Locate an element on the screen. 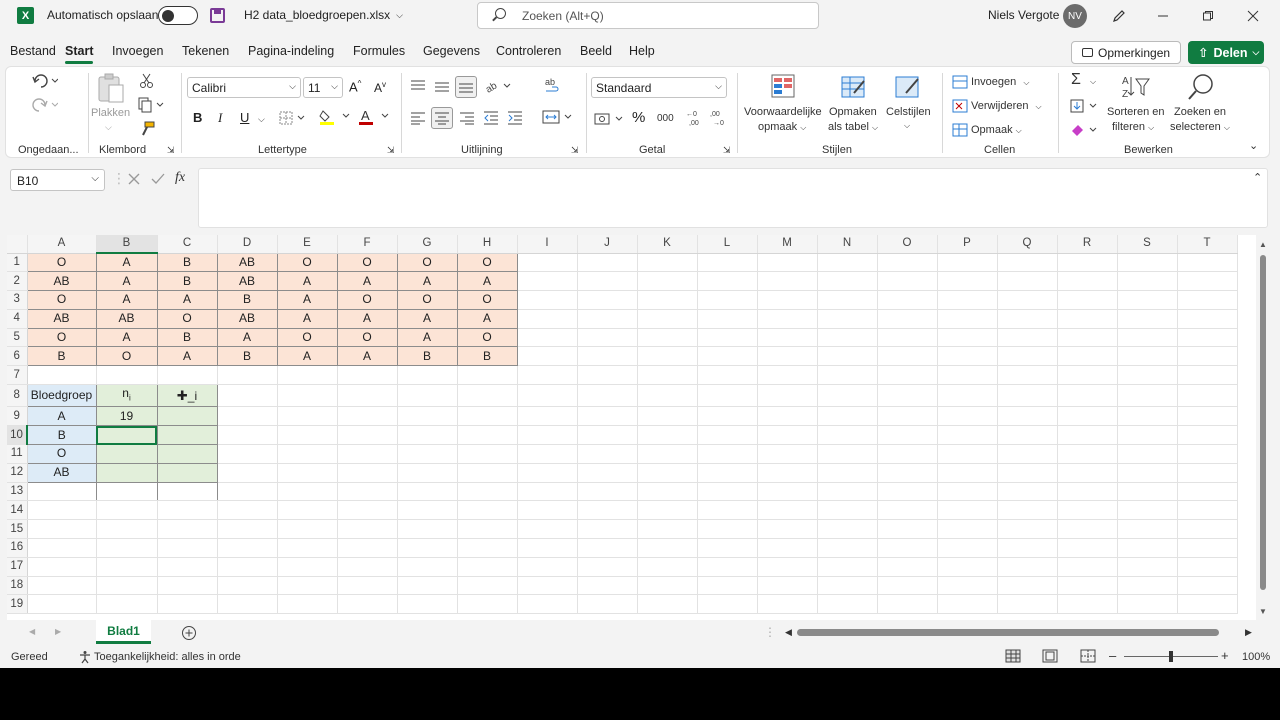  find-select-label-2: selecteren ⌵ is located at coordinates (1200, 127).